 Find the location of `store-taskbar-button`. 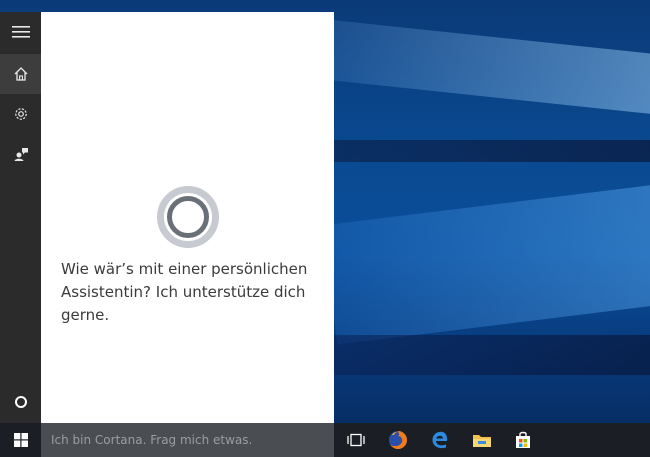

store-taskbar-button is located at coordinates (523, 440).